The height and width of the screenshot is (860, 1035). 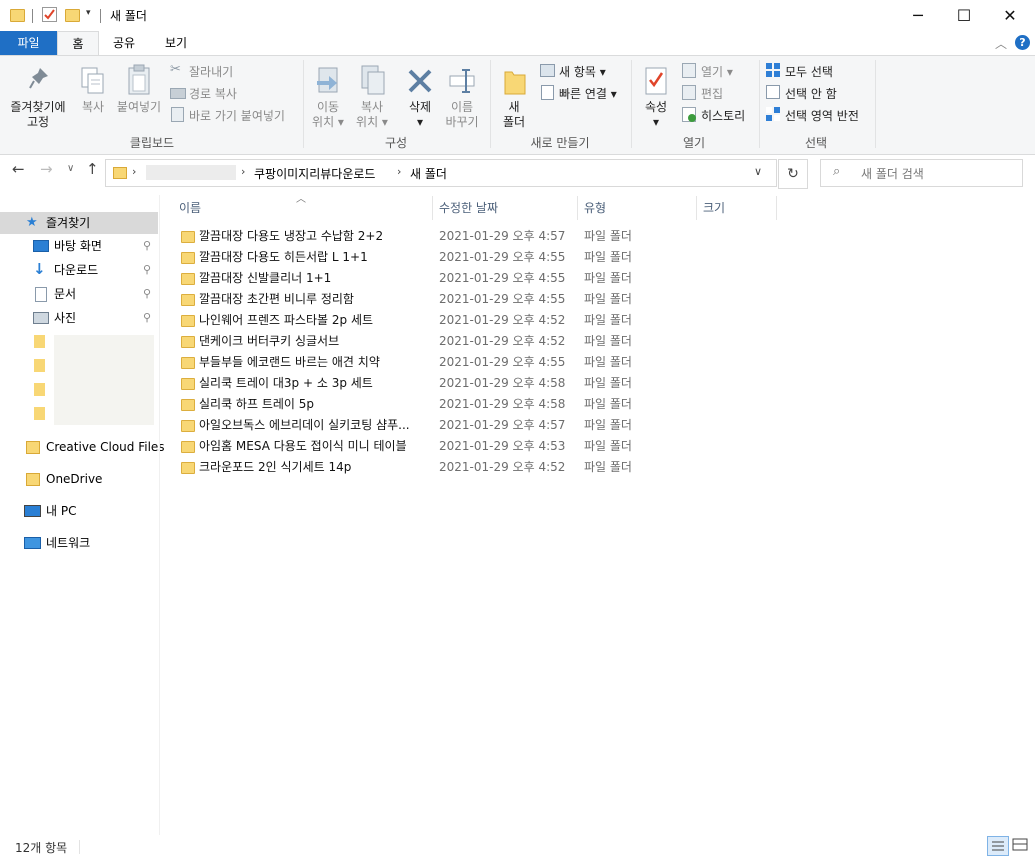 What do you see at coordinates (93, 95) in the screenshot?
I see `copy-button: 복사` at bounding box center [93, 95].